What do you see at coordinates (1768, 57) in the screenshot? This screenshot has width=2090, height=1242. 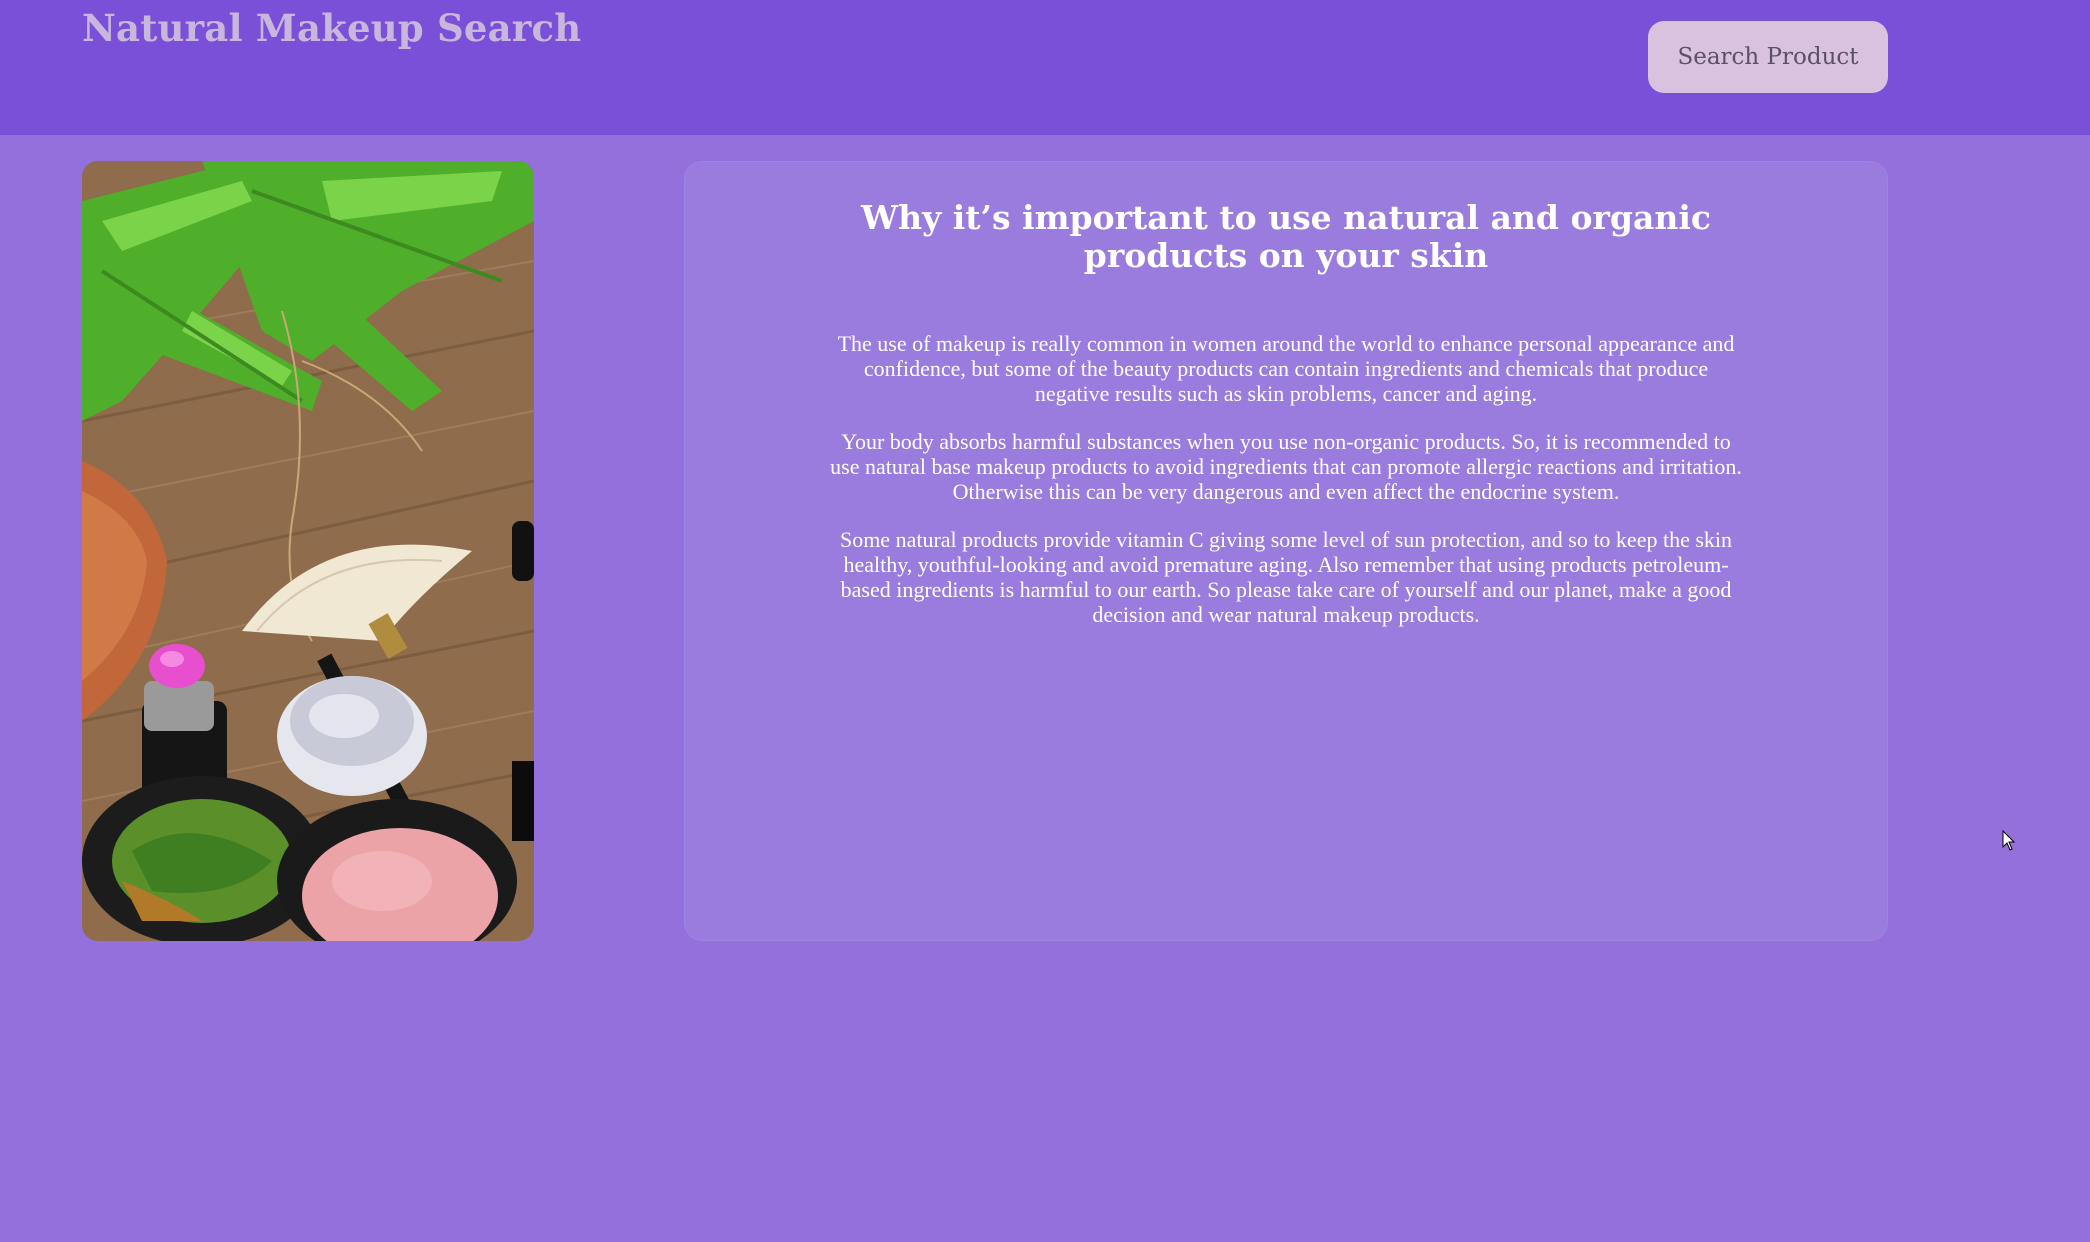 I see `search-product-button: Search Product` at bounding box center [1768, 57].